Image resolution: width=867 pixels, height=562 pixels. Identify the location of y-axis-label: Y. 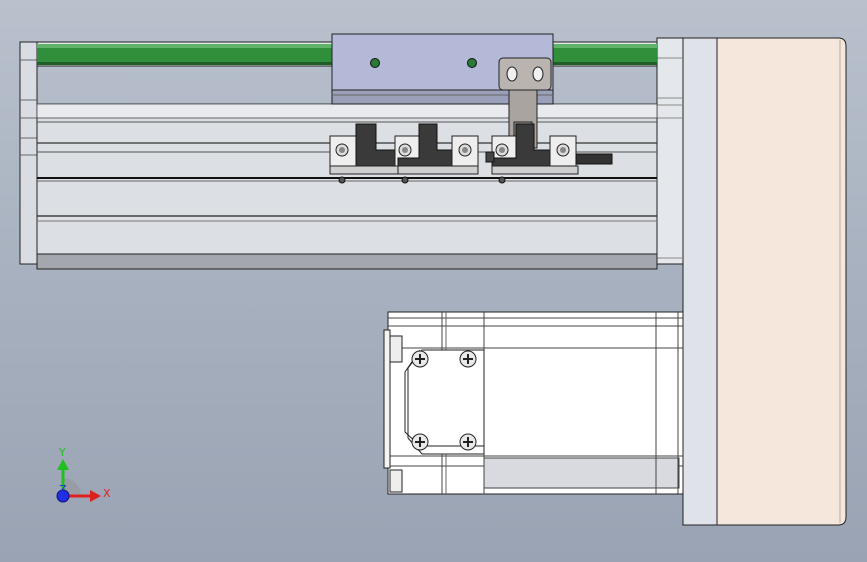
(62, 452).